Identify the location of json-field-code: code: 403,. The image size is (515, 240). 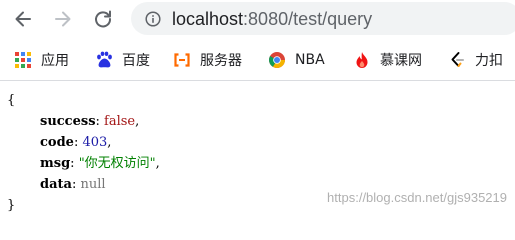
(76, 142).